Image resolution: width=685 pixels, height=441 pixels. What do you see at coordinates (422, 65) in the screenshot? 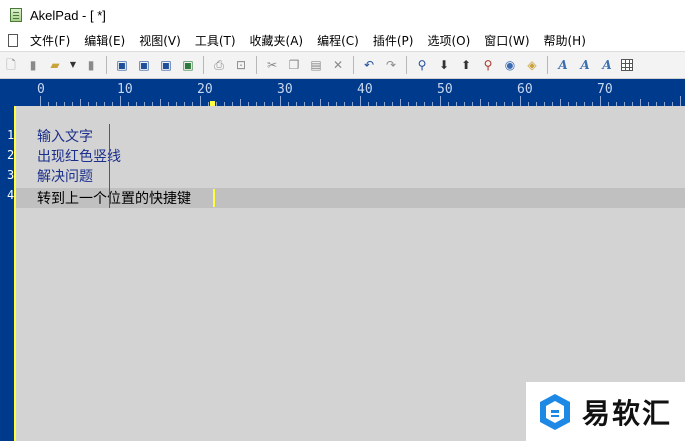
I see `find-icon: ⚲` at bounding box center [422, 65].